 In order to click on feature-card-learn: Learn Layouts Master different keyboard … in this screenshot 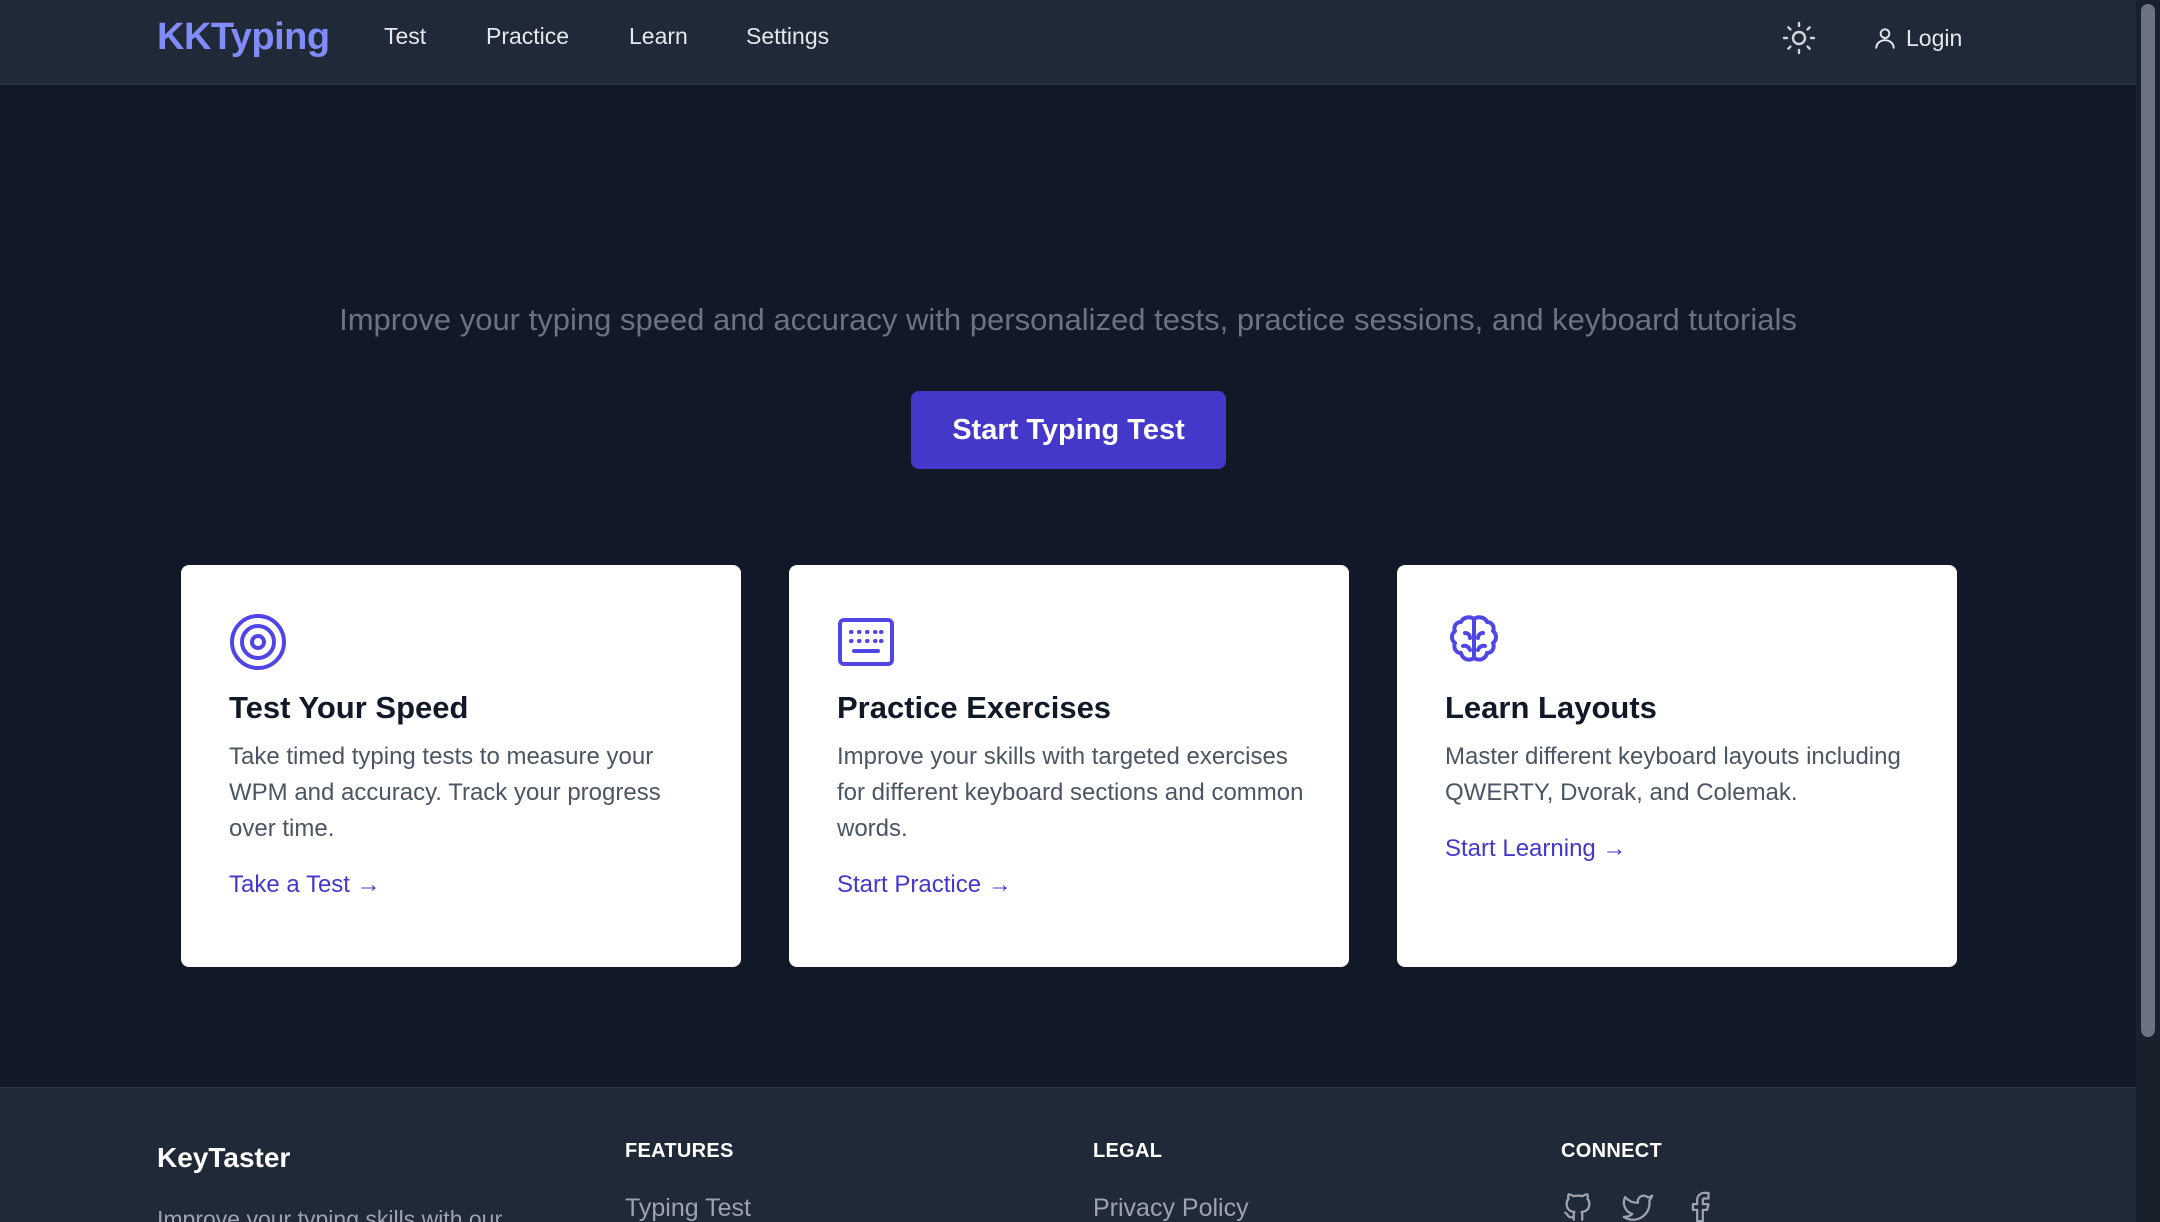, I will do `click(1677, 766)`.